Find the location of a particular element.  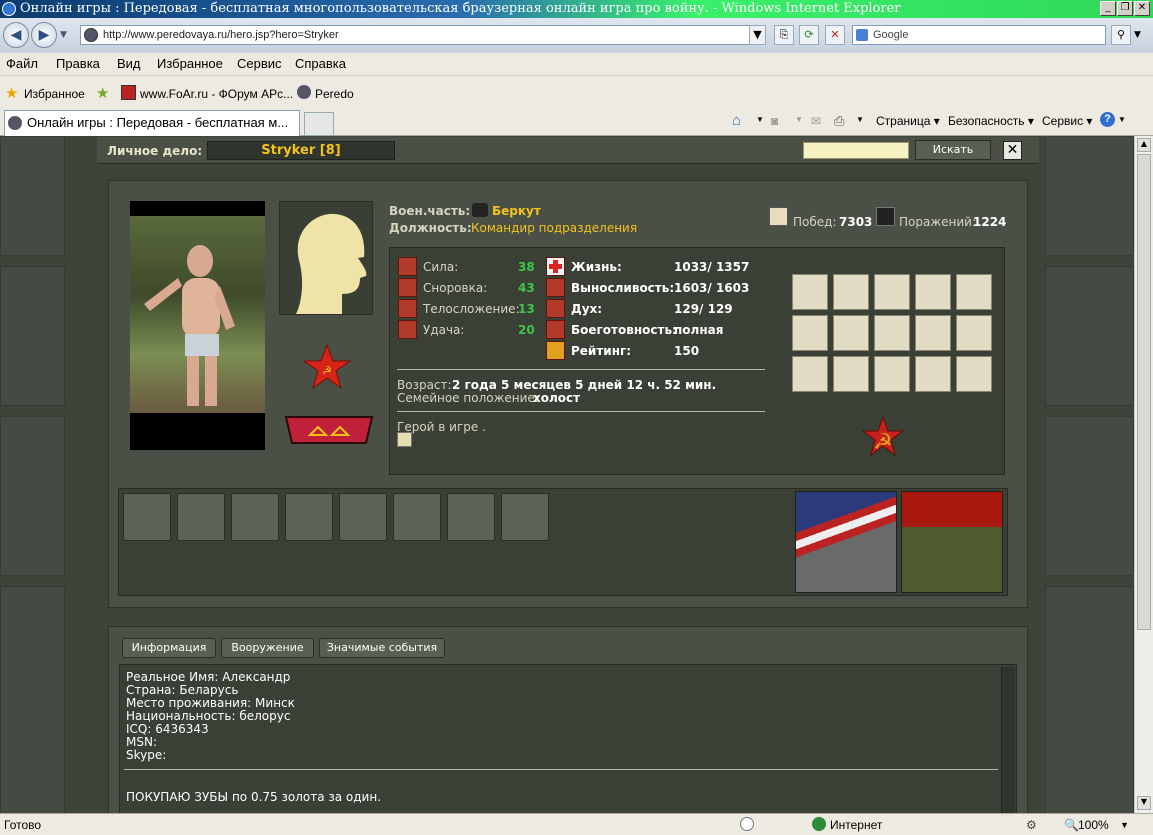

help-dropdown-icon: ▼ is located at coordinates (1122, 119).